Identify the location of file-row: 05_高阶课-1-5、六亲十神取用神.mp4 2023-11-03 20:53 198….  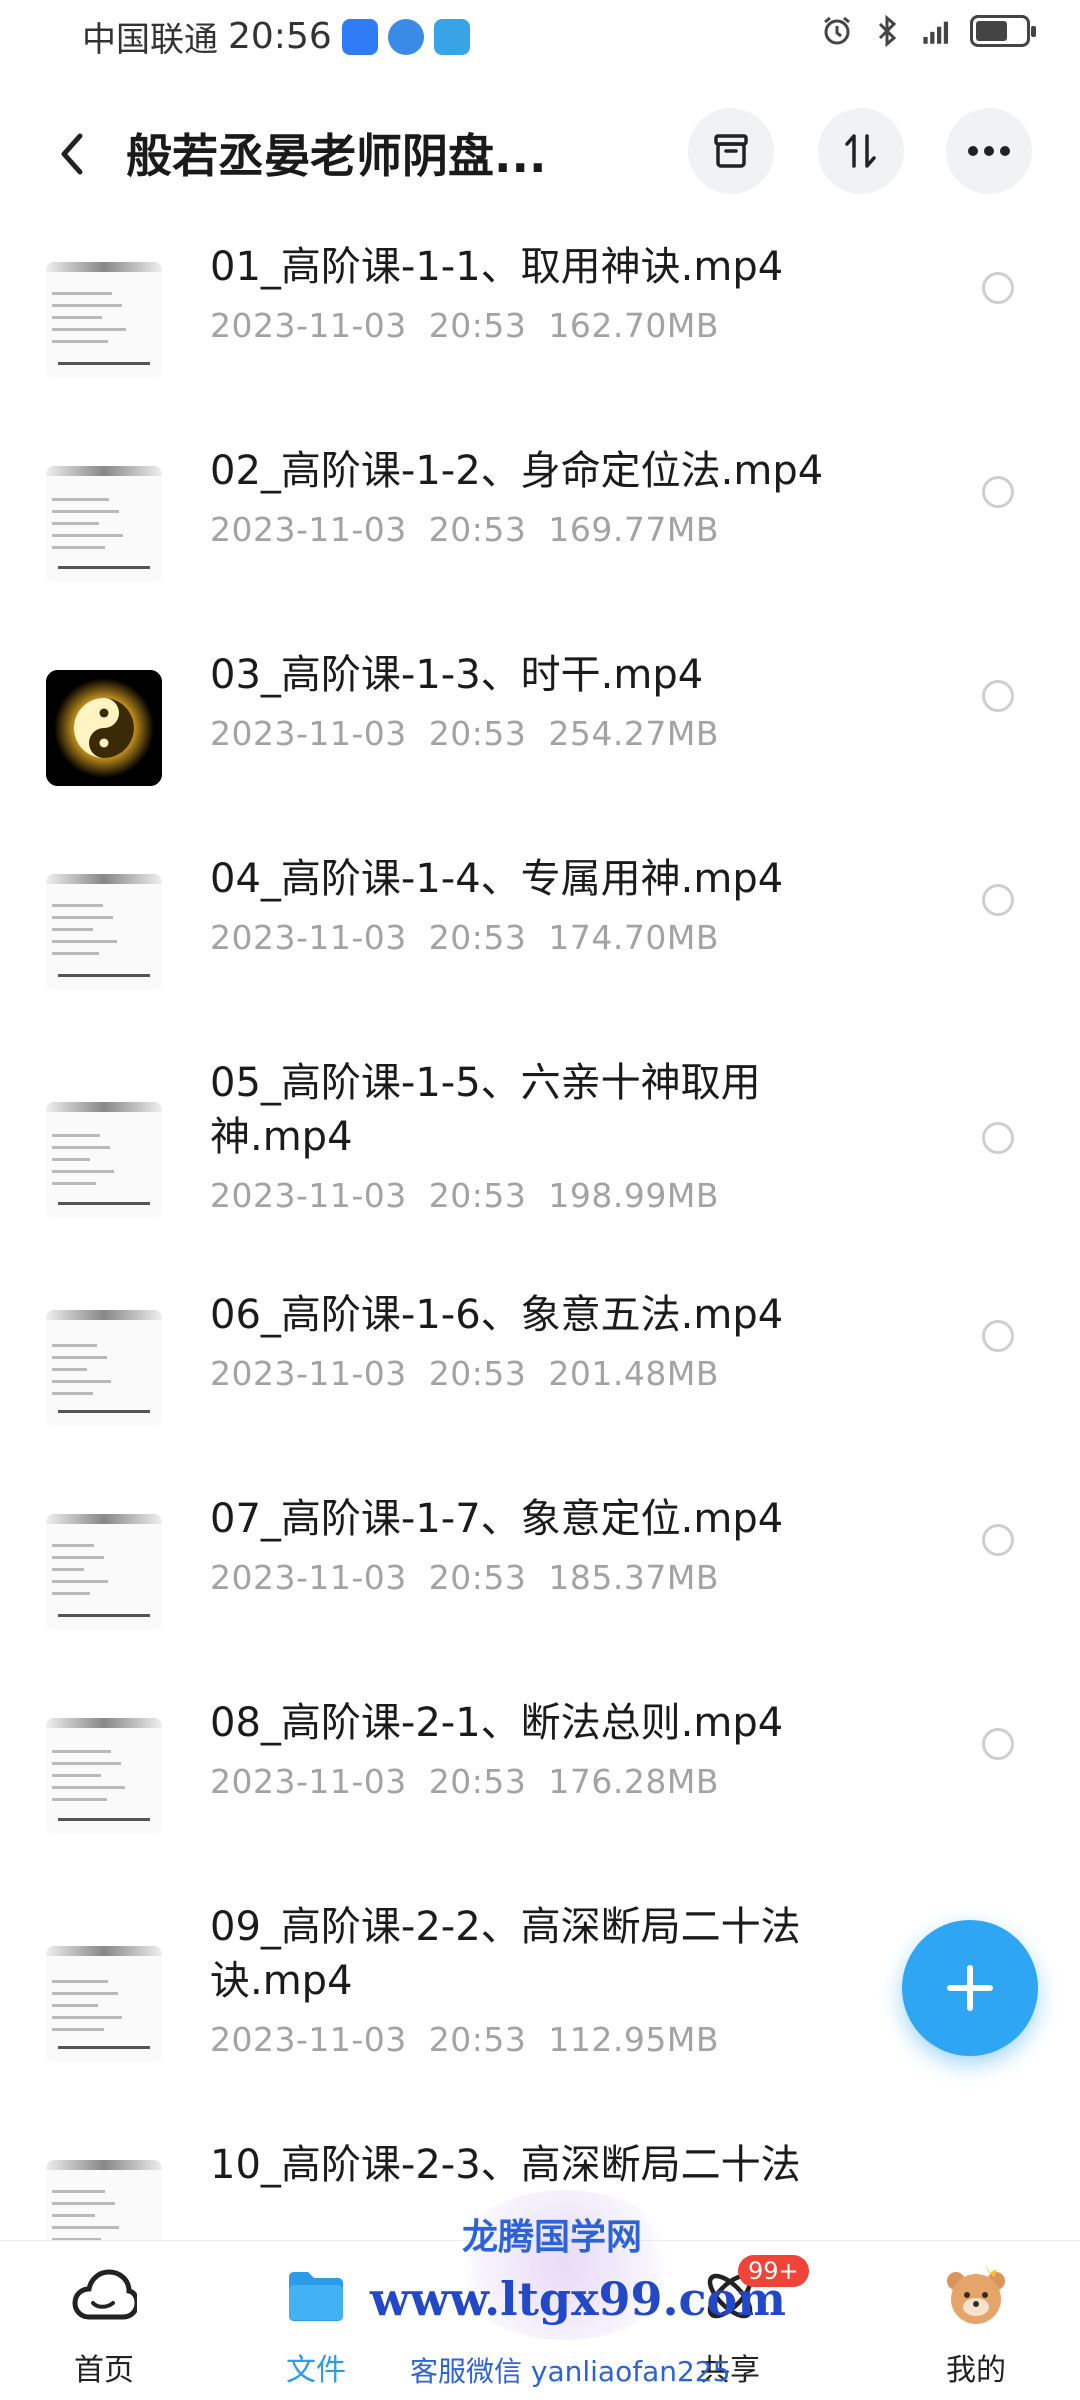
(540, 1164).